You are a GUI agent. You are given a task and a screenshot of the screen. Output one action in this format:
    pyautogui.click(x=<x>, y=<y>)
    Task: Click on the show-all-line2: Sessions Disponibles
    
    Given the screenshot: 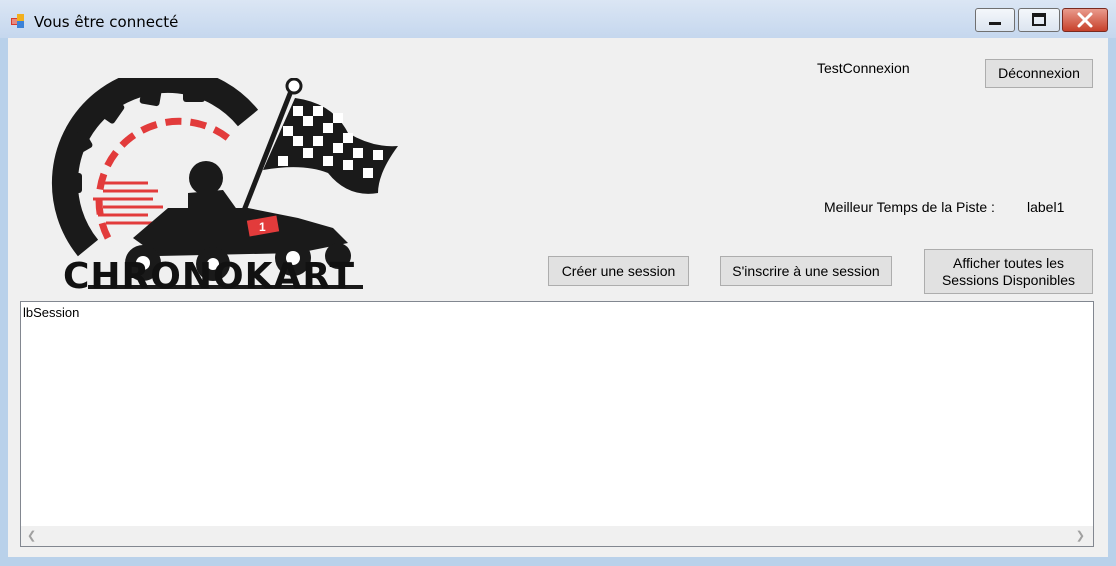 What is the action you would take?
    pyautogui.click(x=1008, y=279)
    